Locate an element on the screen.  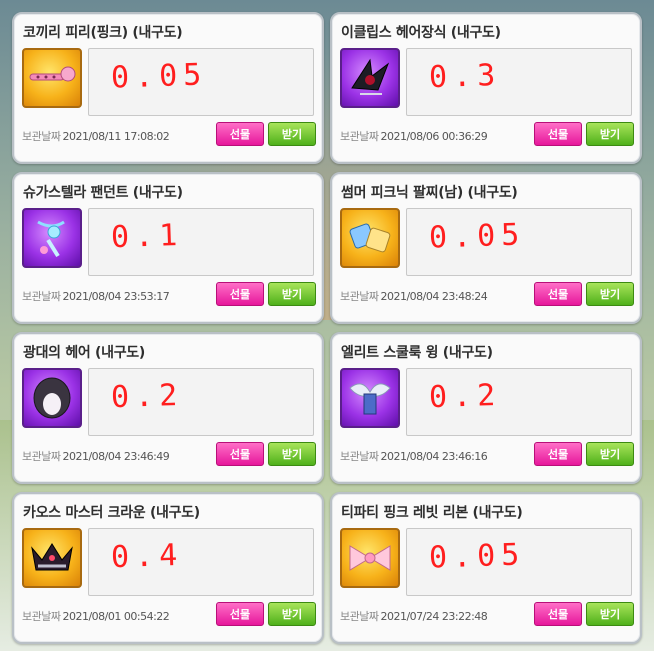
memo-box: 0.3 is located at coordinates (519, 82).